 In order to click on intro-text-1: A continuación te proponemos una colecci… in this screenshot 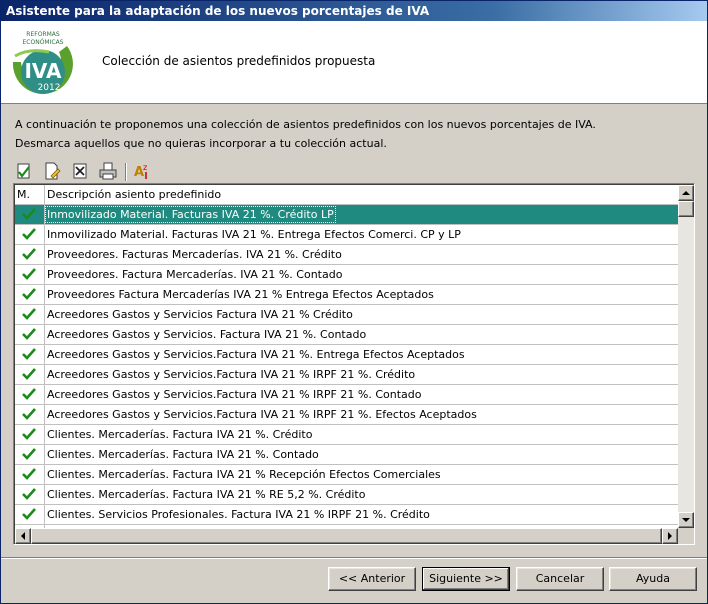, I will do `click(305, 124)`.